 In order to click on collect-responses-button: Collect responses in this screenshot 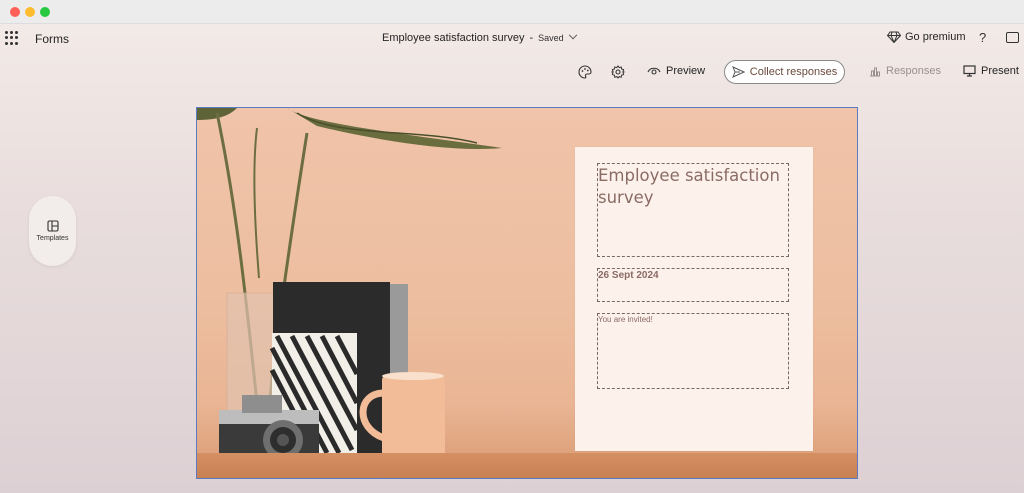, I will do `click(784, 72)`.